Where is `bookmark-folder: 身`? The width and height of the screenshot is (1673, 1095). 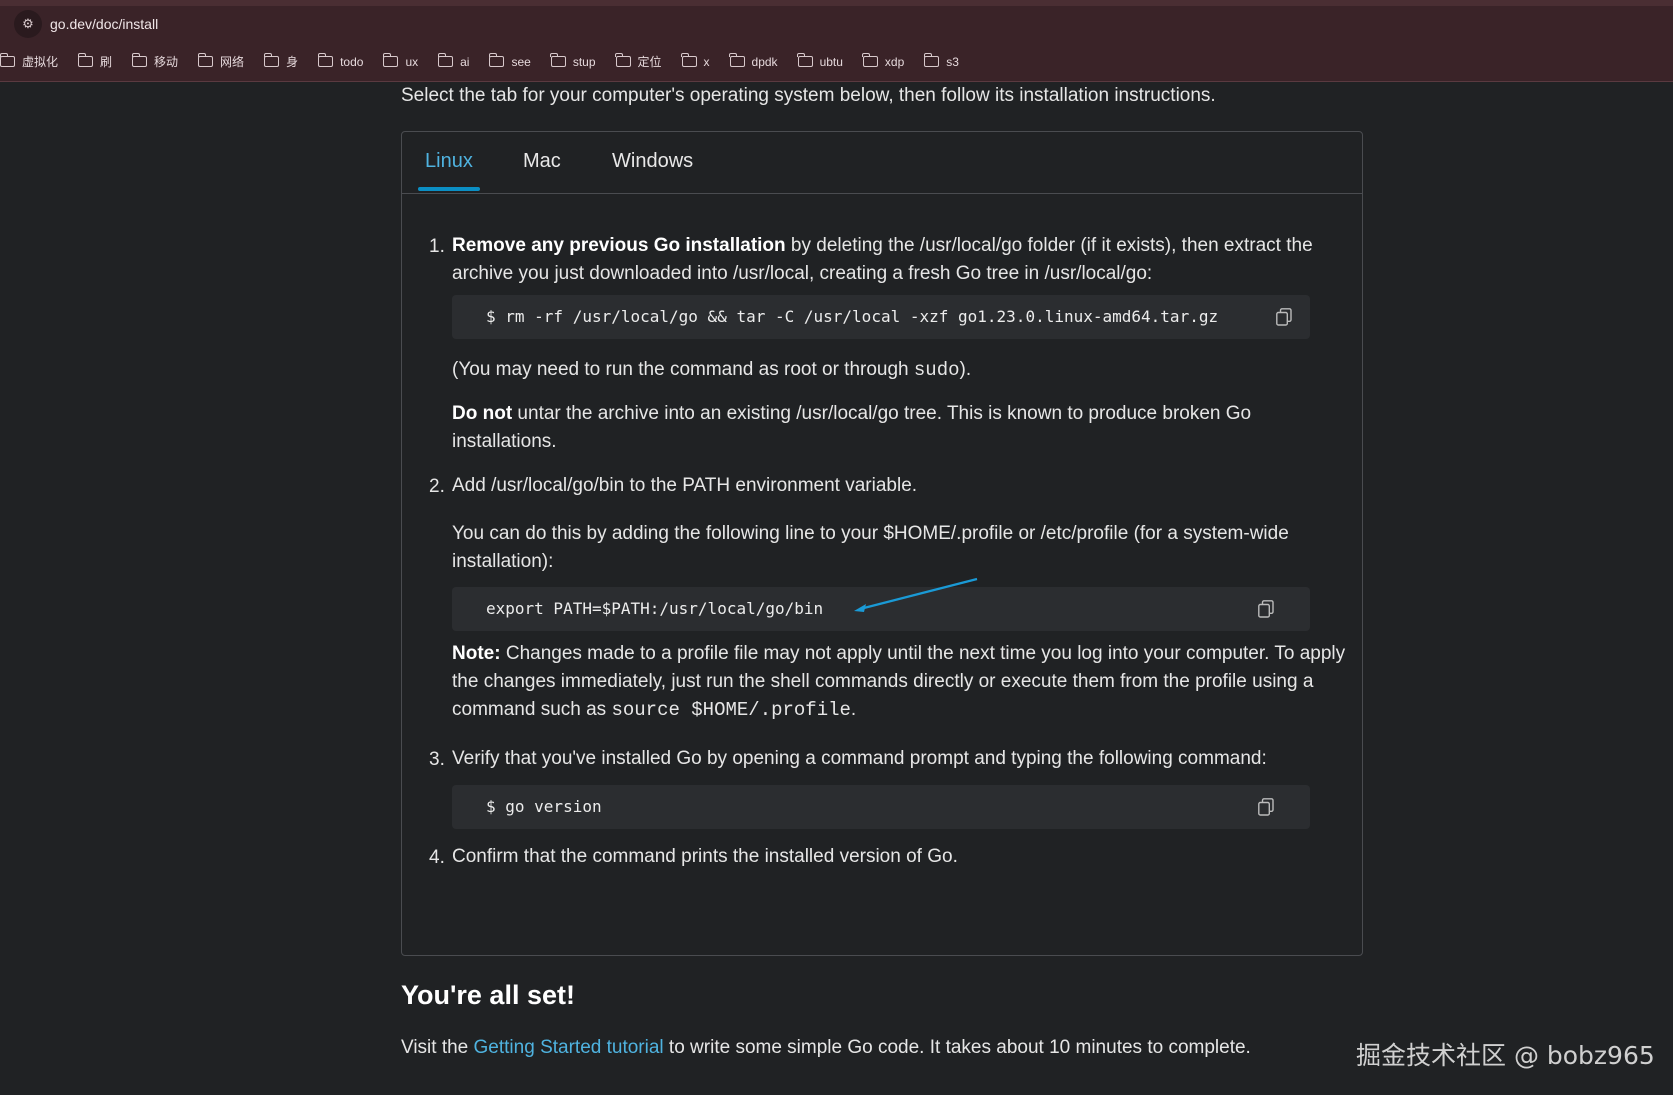
bookmark-folder: 身 is located at coordinates (280, 61).